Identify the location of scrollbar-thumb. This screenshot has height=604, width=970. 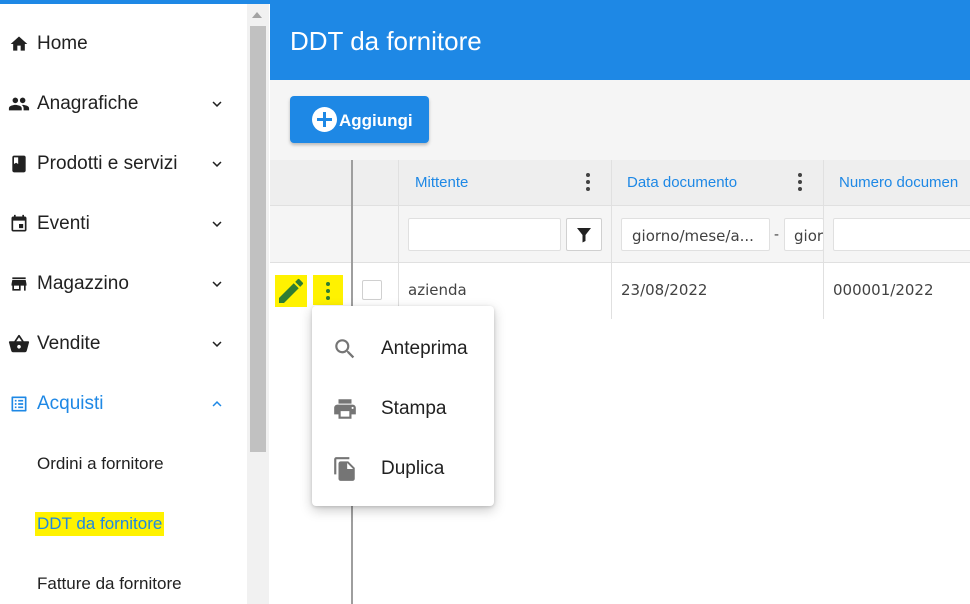
(258, 239).